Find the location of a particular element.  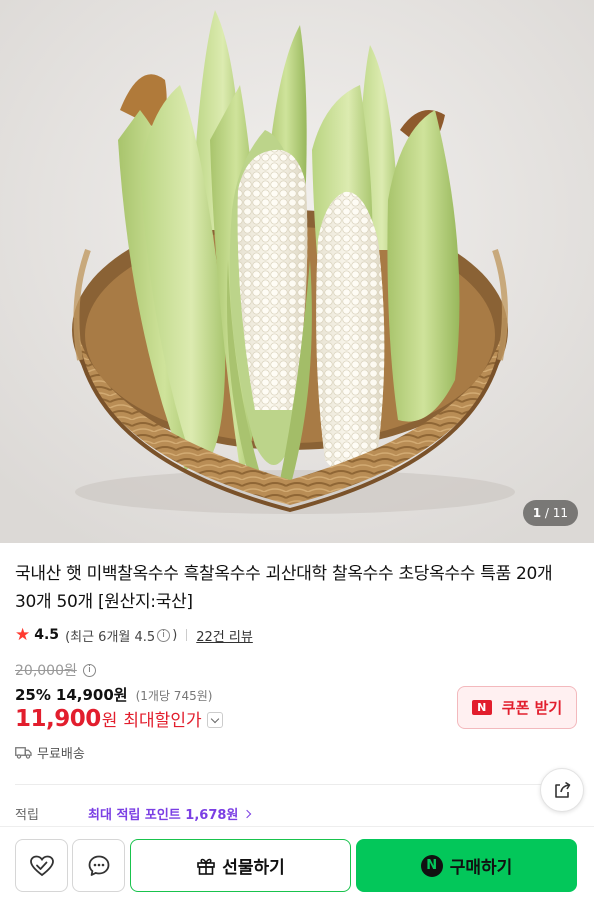

max-discount-row: 11,900 원 최대할인가 is located at coordinates (119, 719).